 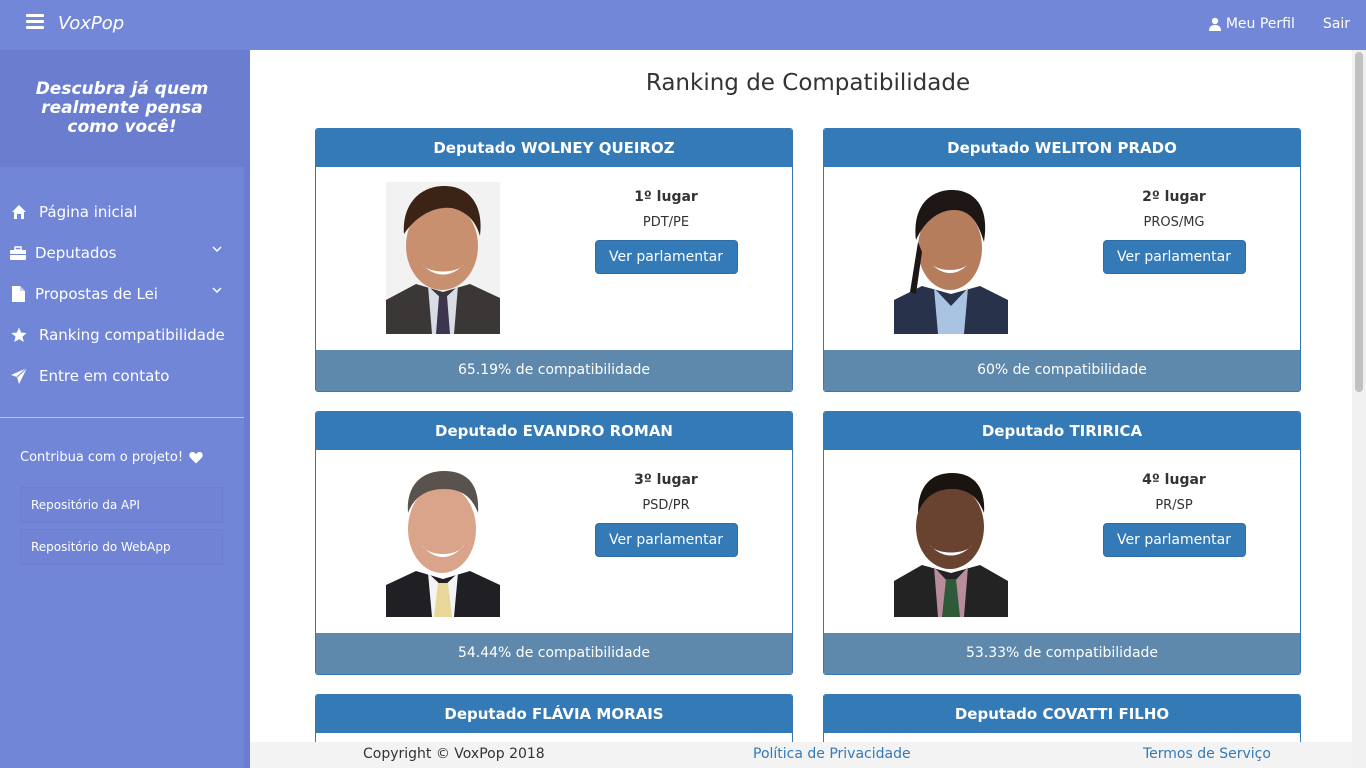 What do you see at coordinates (1174, 222) in the screenshot?
I see `deputy-party: PROS/MG` at bounding box center [1174, 222].